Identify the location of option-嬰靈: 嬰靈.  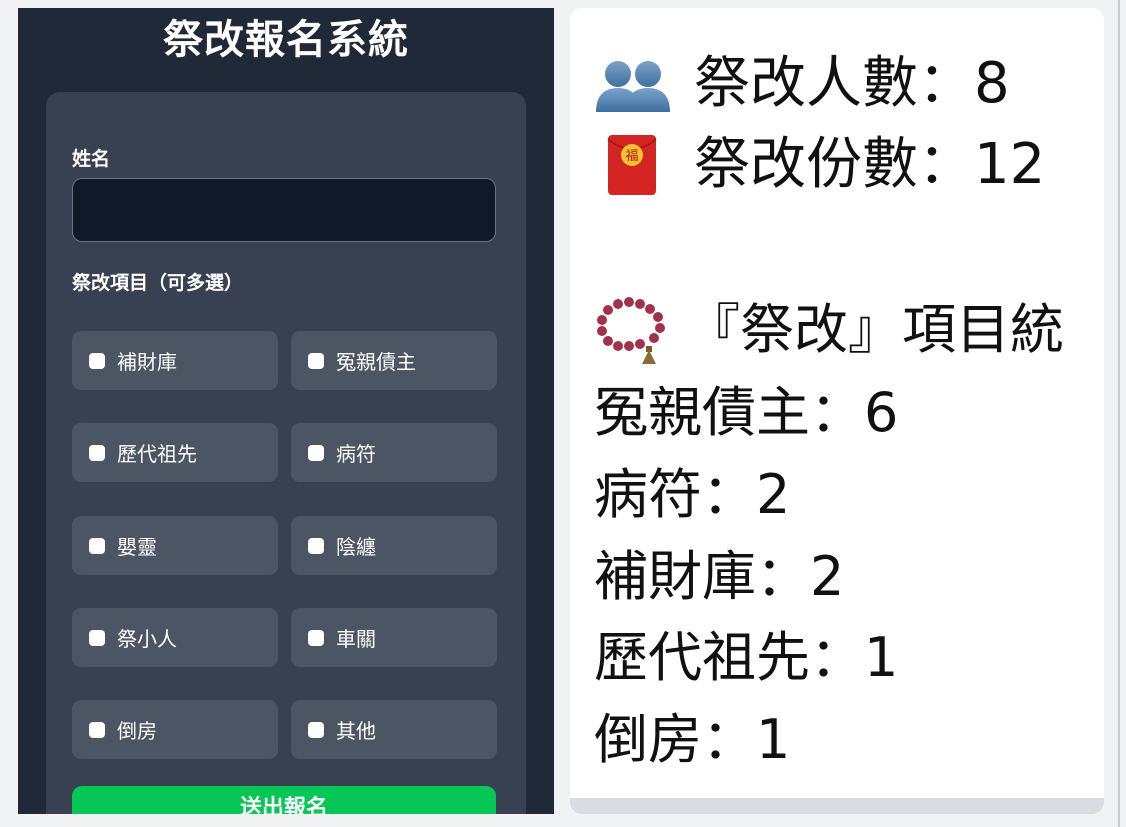
(175, 545).